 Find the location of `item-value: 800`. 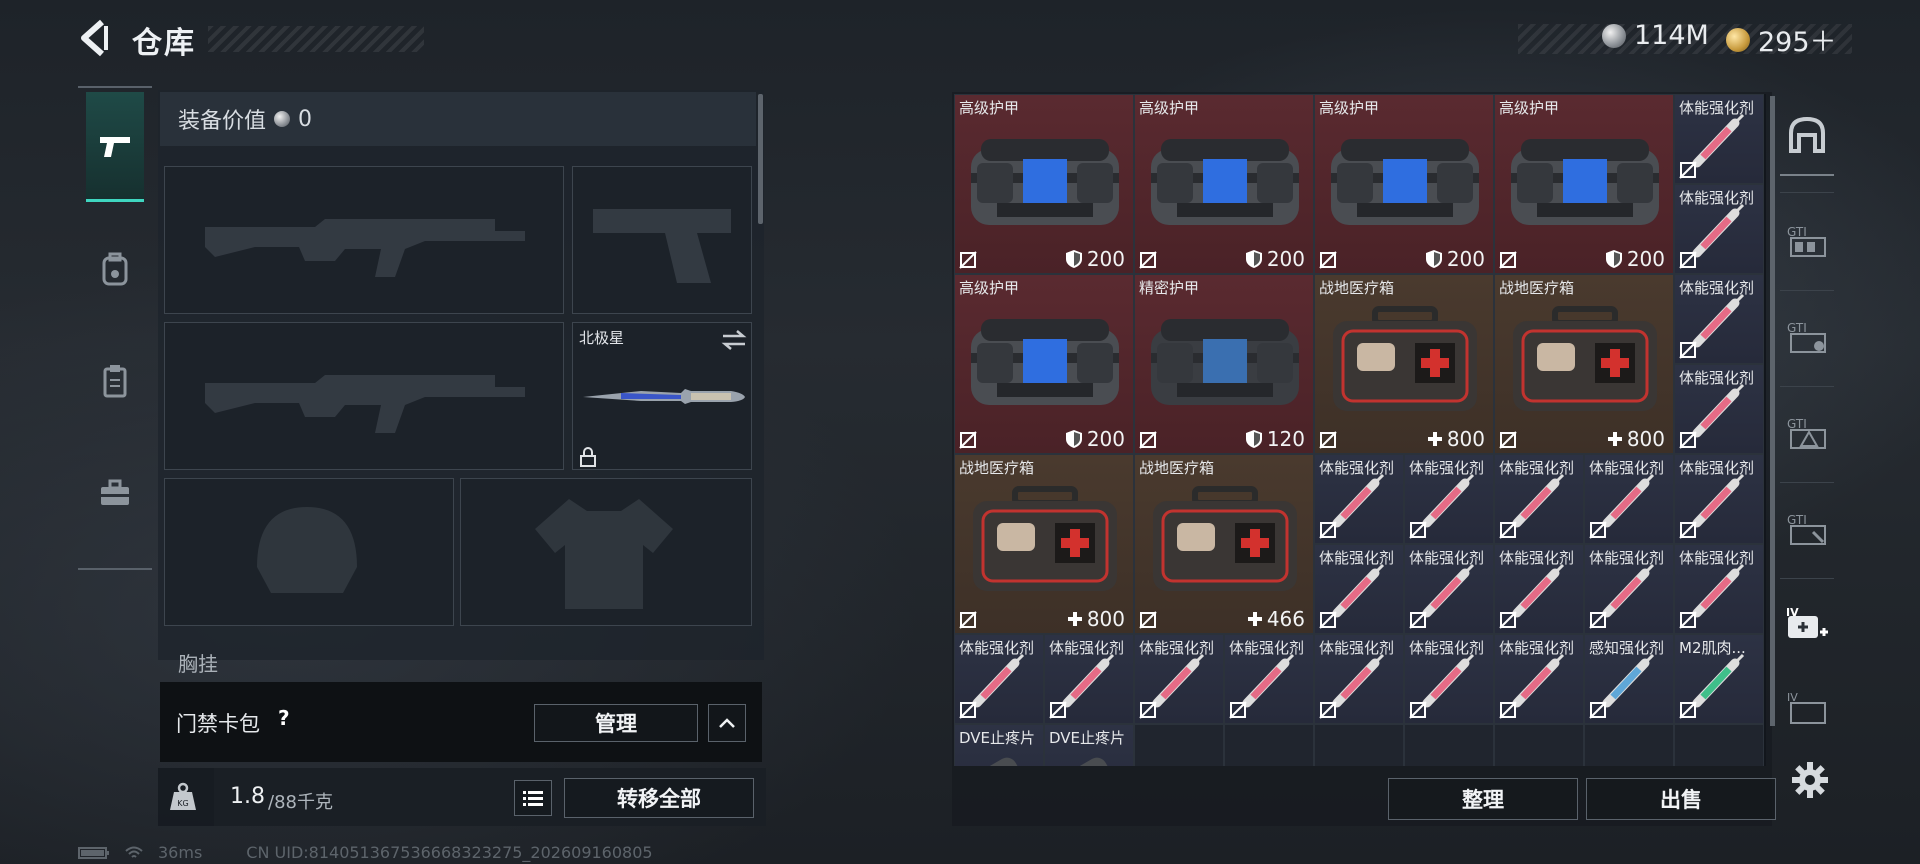

item-value: 800 is located at coordinates (1456, 439).